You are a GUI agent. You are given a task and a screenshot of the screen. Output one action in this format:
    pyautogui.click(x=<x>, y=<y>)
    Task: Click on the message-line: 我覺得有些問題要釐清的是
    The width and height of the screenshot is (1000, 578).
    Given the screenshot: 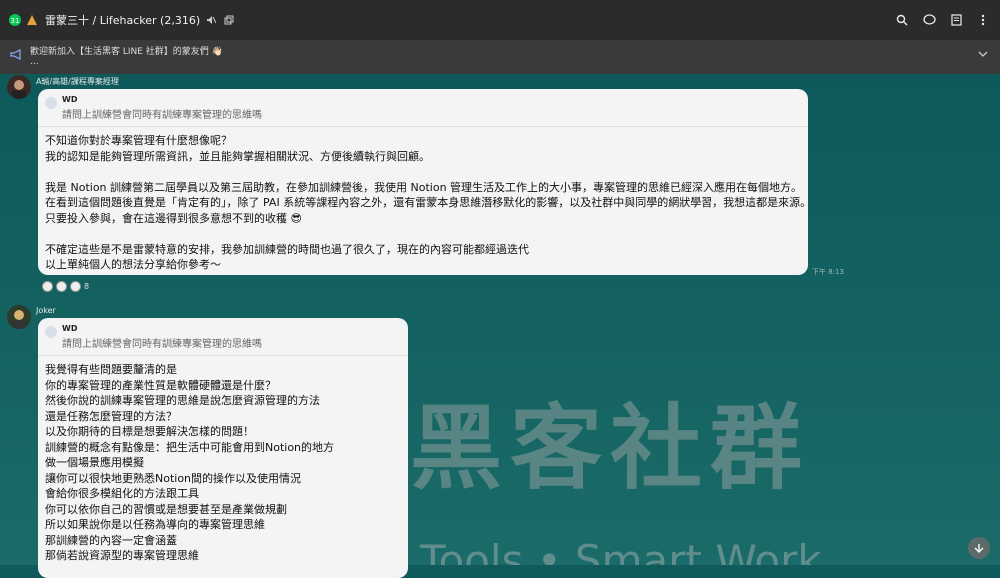 What is the action you would take?
    pyautogui.click(x=111, y=369)
    